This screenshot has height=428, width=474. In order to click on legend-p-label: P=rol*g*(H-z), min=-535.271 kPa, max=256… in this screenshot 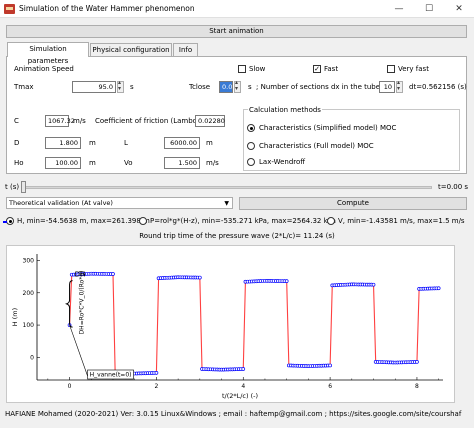, I will do `click(243, 221)`.